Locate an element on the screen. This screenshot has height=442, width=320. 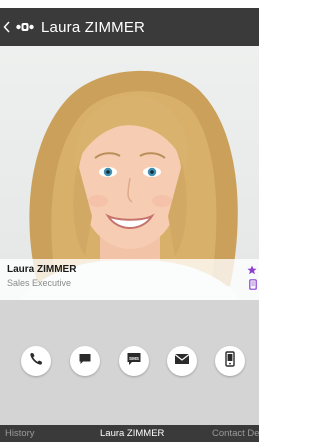
email-icon is located at coordinates (182, 361).